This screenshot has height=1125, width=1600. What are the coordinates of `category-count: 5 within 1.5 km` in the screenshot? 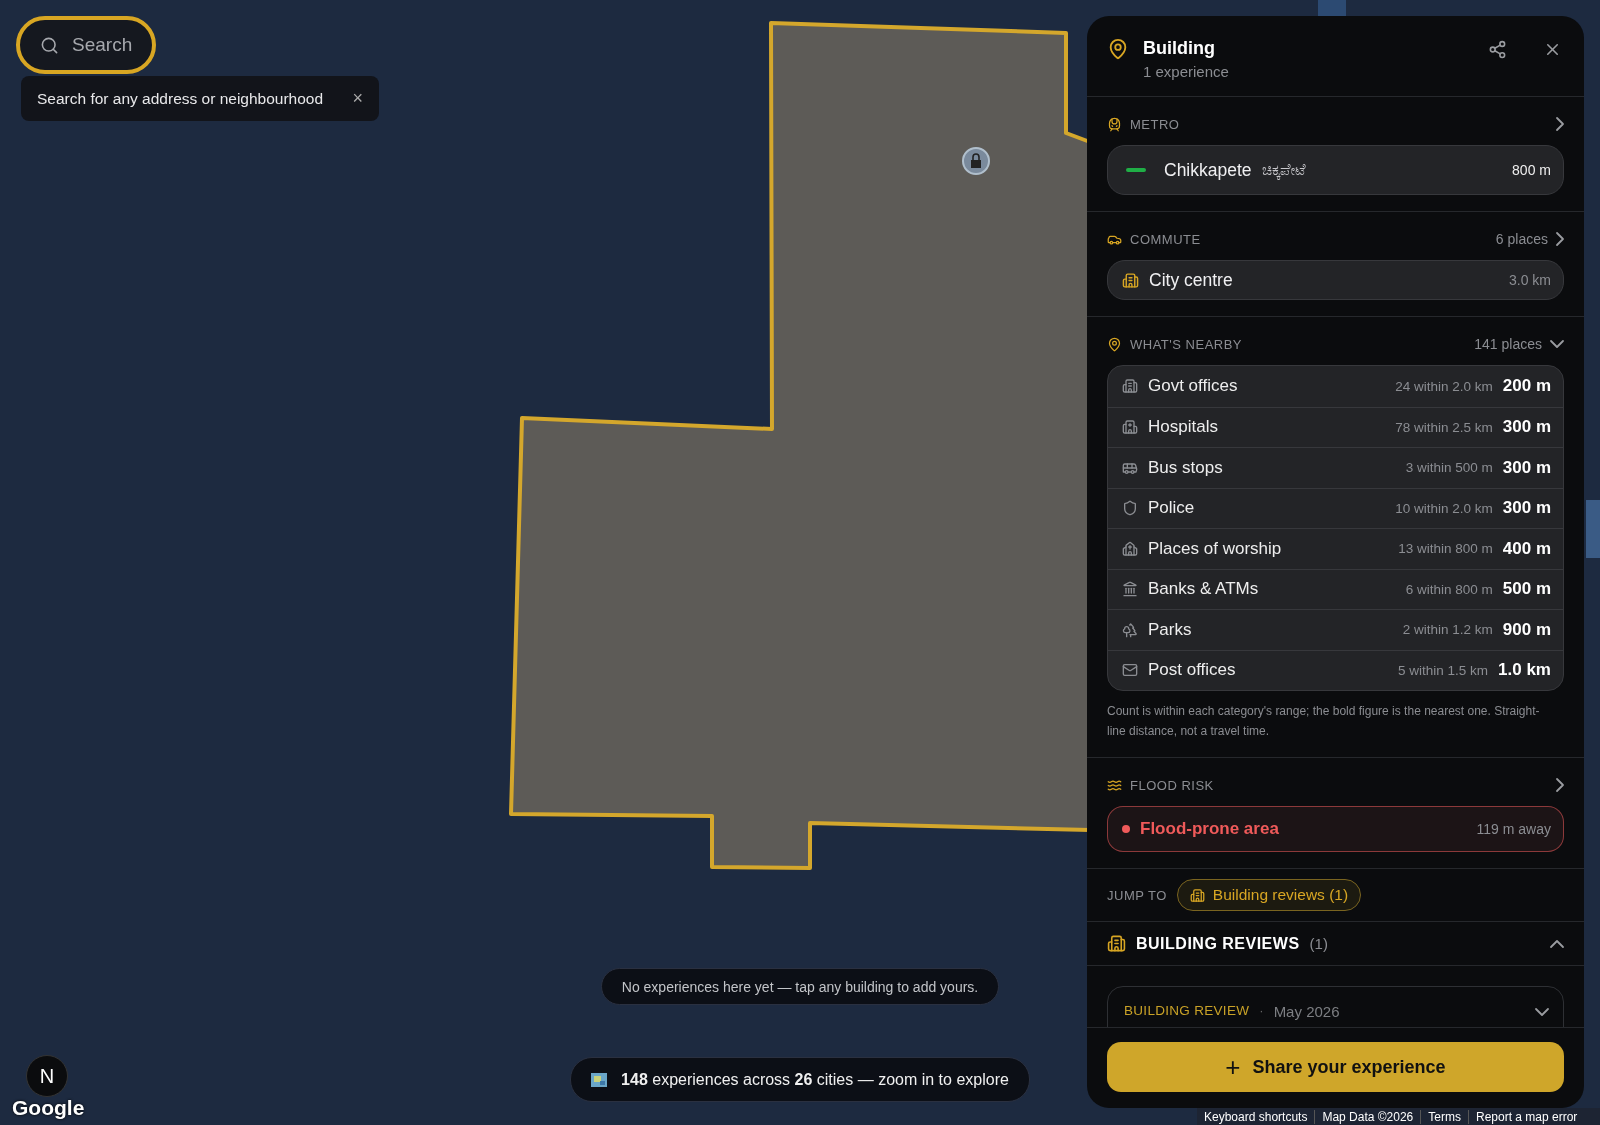 It's located at (1443, 670).